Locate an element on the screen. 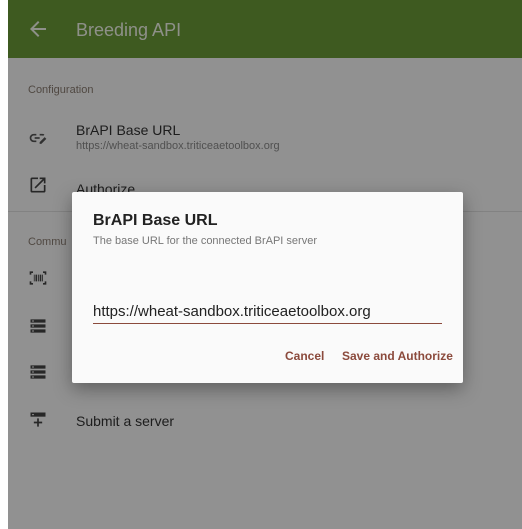  base-url-input is located at coordinates (267, 312).